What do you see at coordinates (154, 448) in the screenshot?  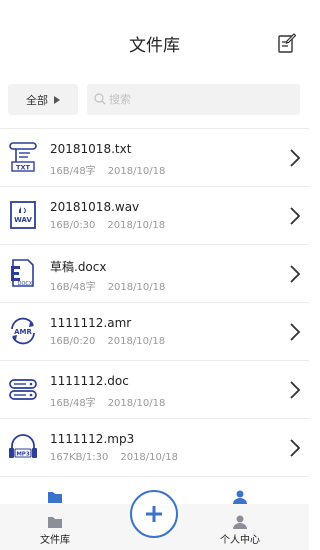 I see `file-row: MP3 1111112.mp3 167KB/1:30 2018/10/18` at bounding box center [154, 448].